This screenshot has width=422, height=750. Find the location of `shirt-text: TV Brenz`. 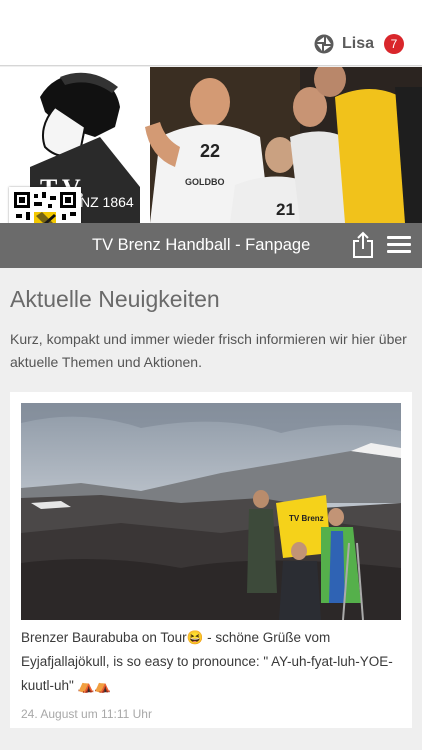

shirt-text: TV Brenz is located at coordinates (306, 518).